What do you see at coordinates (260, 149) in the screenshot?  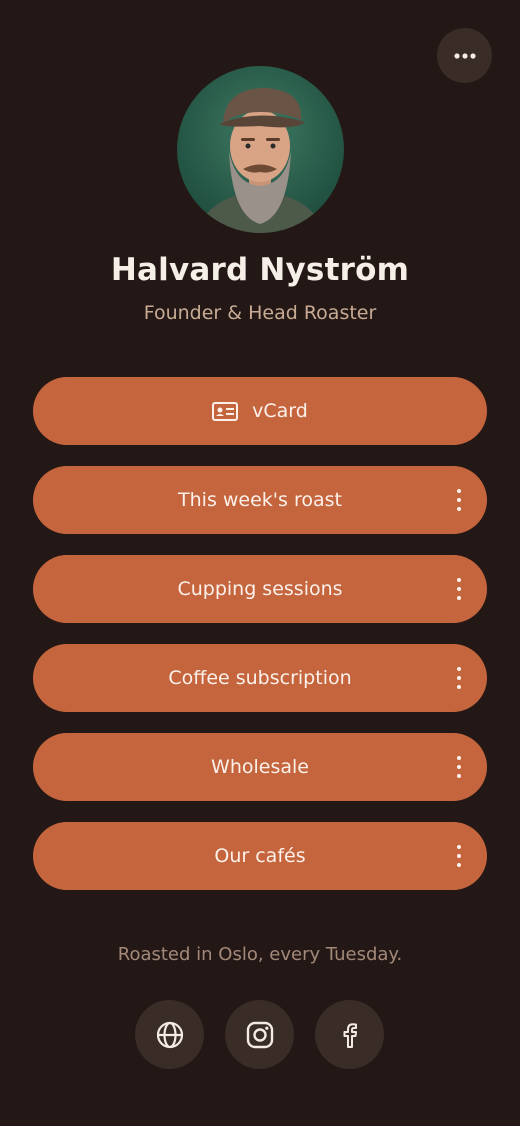 I see `avatar` at bounding box center [260, 149].